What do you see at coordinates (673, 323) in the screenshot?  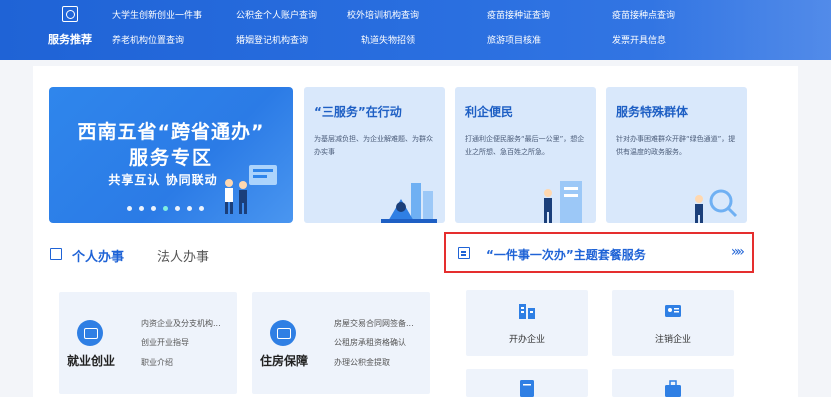 I see `theme-tile-close-business: 注销企业` at bounding box center [673, 323].